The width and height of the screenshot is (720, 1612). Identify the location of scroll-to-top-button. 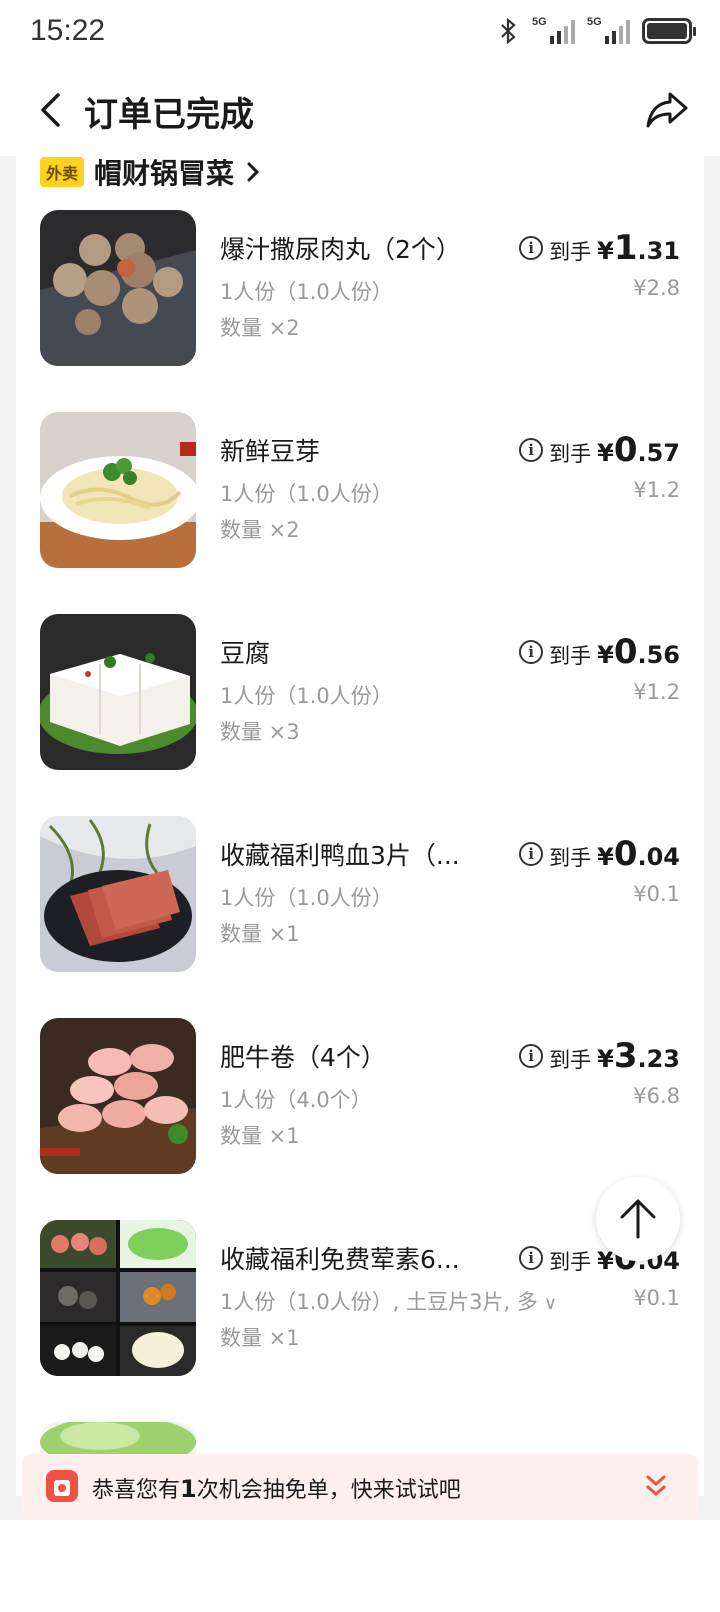
(638, 1219).